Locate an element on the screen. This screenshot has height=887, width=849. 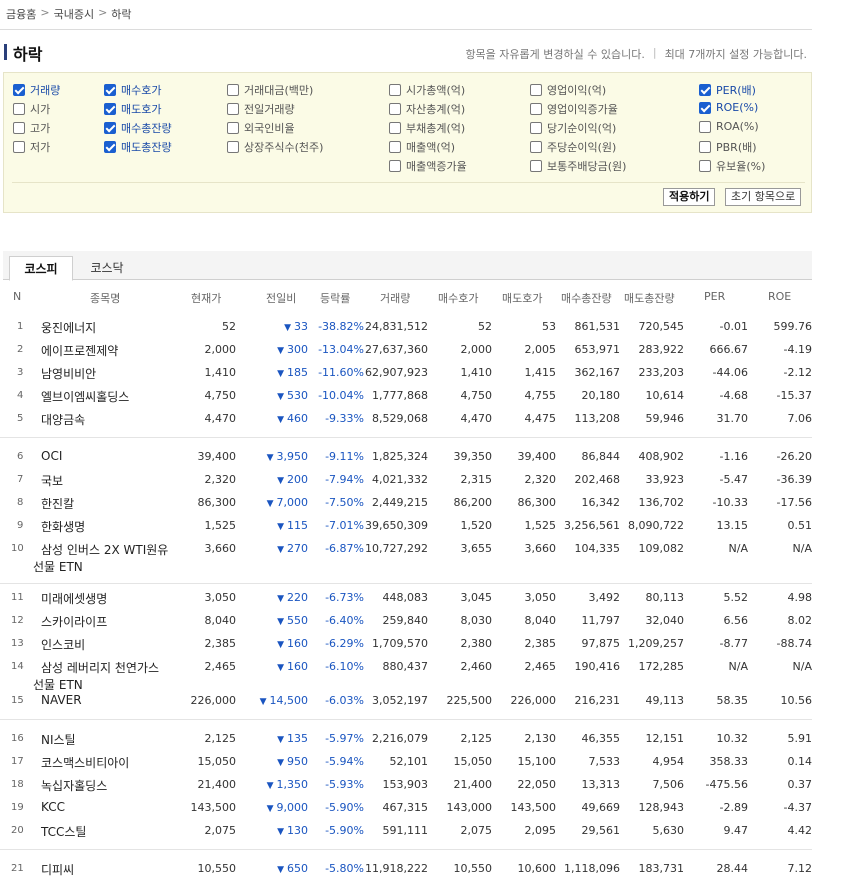
option-item: 주당순이익(원) is located at coordinates (573, 147).